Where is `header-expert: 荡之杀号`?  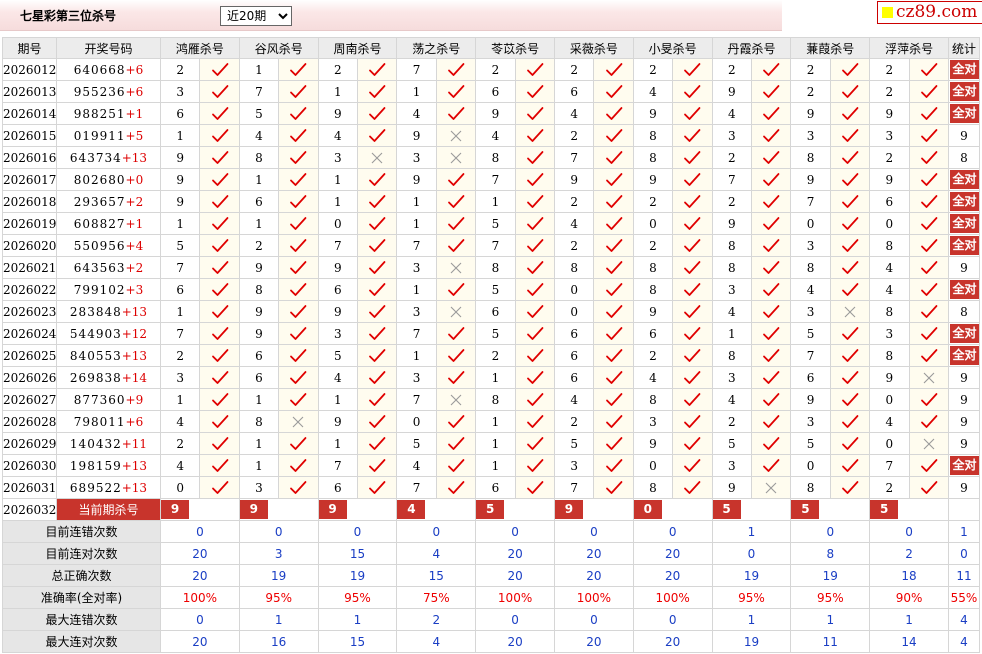 header-expert: 荡之杀号 is located at coordinates (436, 48).